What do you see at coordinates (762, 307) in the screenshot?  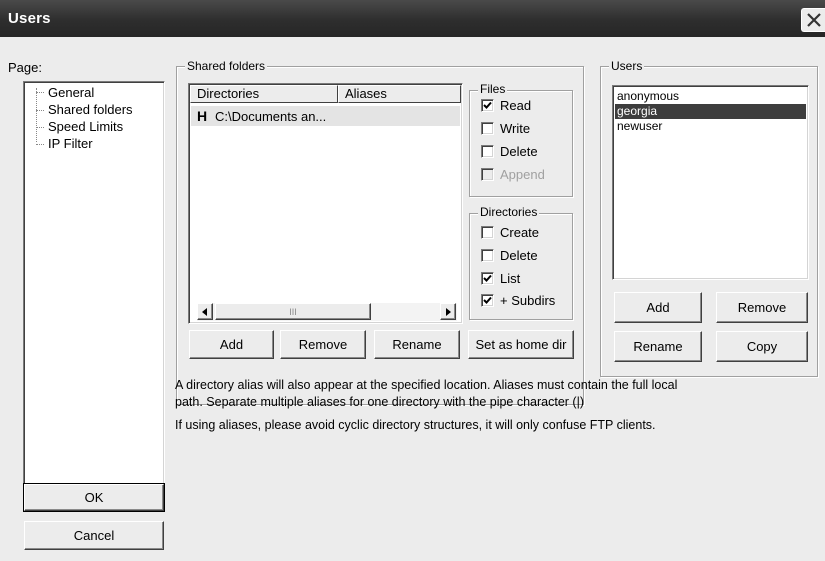 I see `remove-user-button: Remove` at bounding box center [762, 307].